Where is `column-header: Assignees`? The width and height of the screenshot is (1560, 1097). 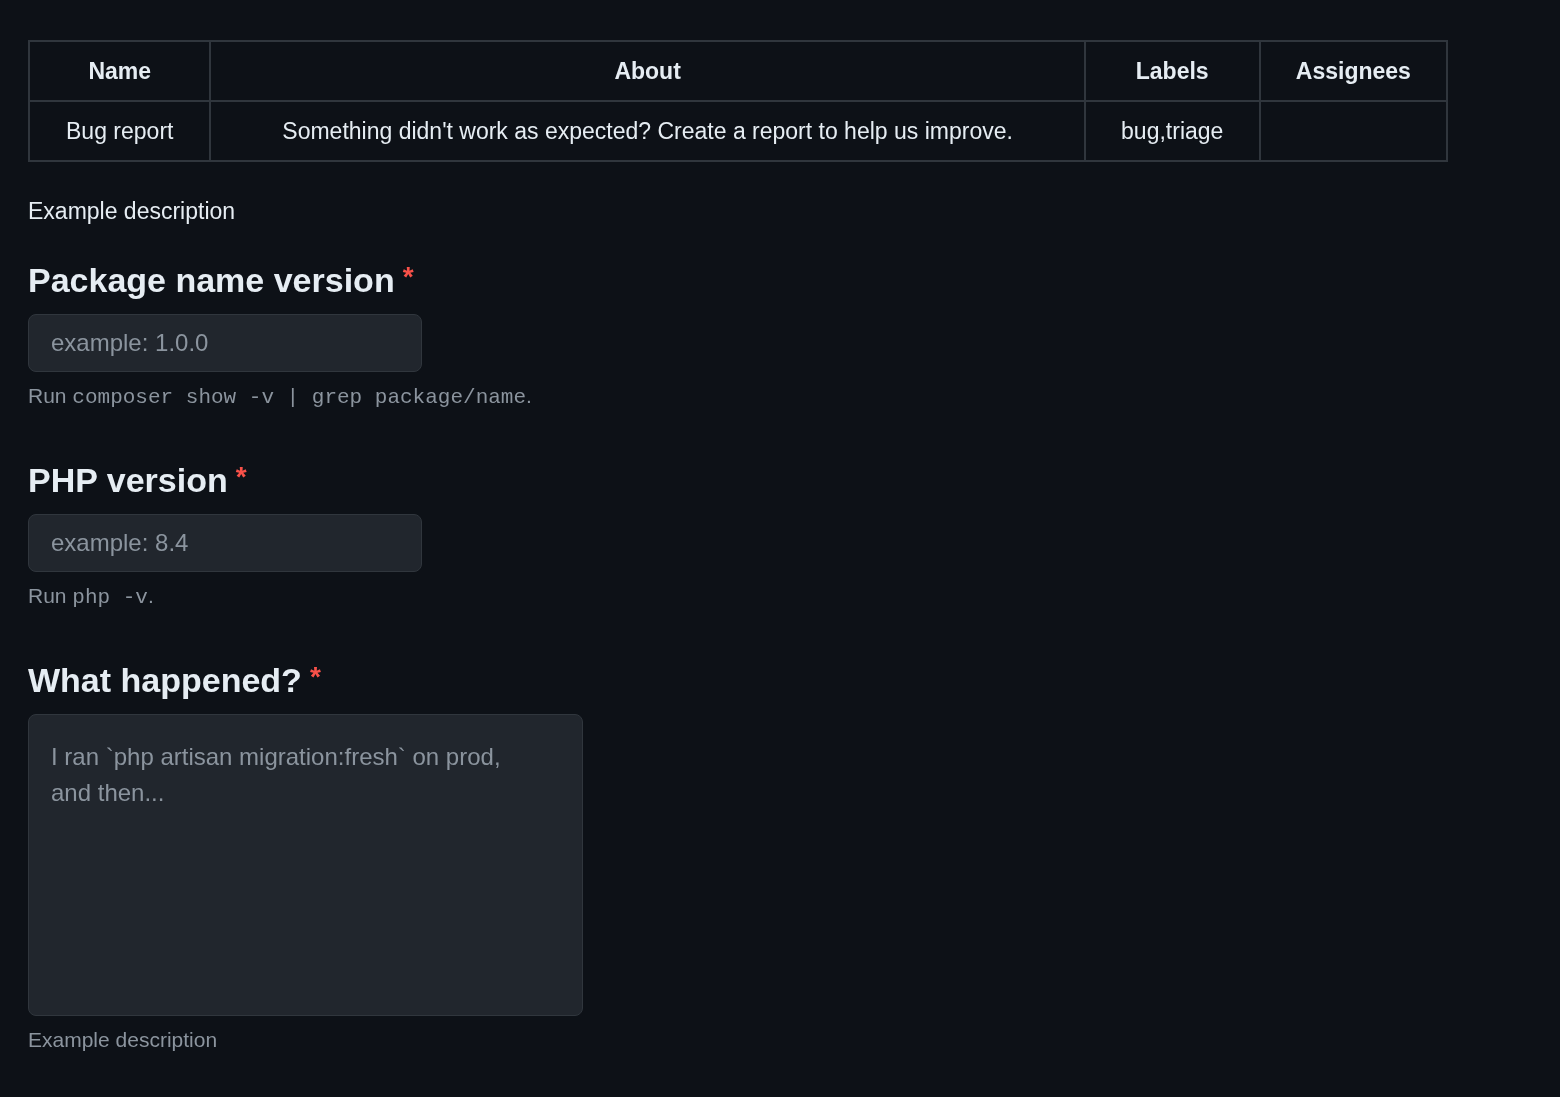
column-header: Assignees is located at coordinates (1353, 71).